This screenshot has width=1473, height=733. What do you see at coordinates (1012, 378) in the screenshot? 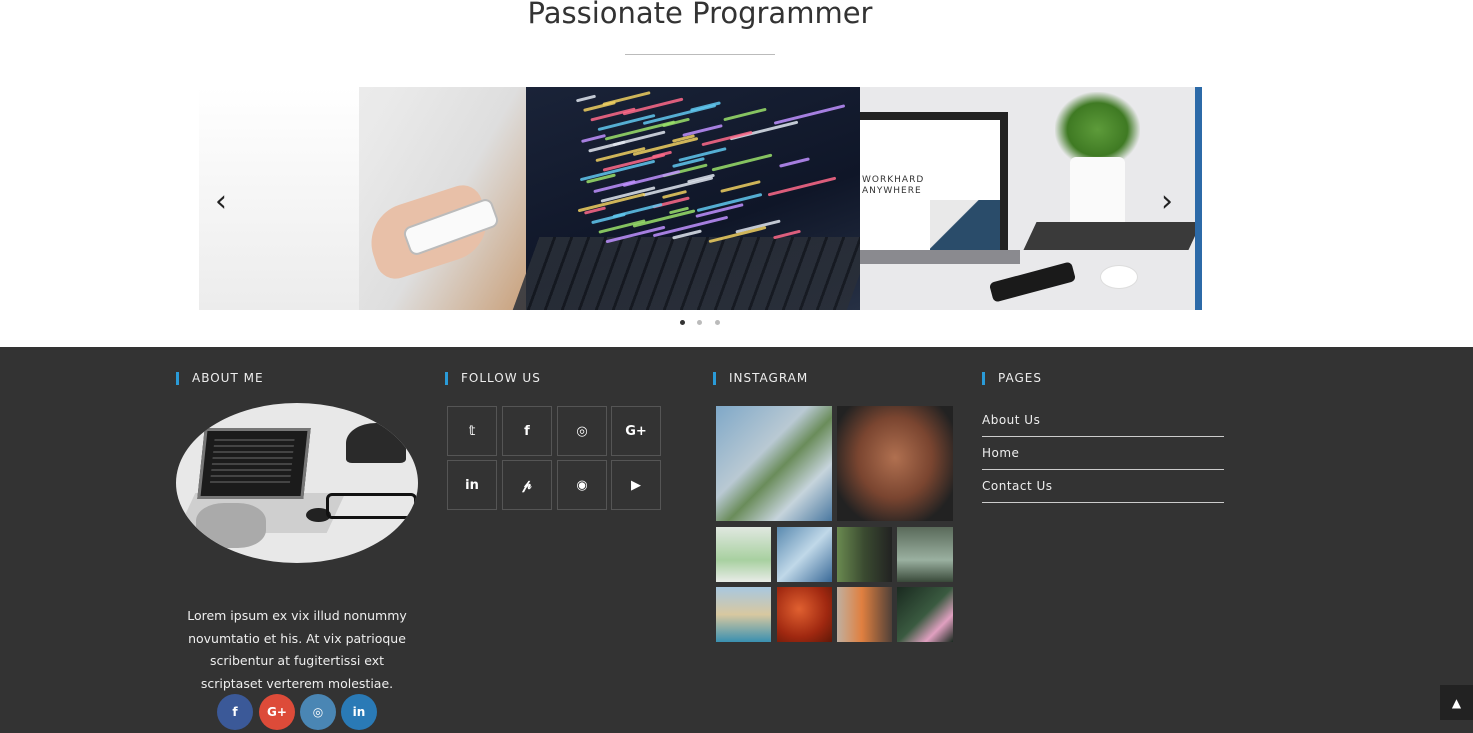
I see `pages-title: PAGES` at bounding box center [1012, 378].